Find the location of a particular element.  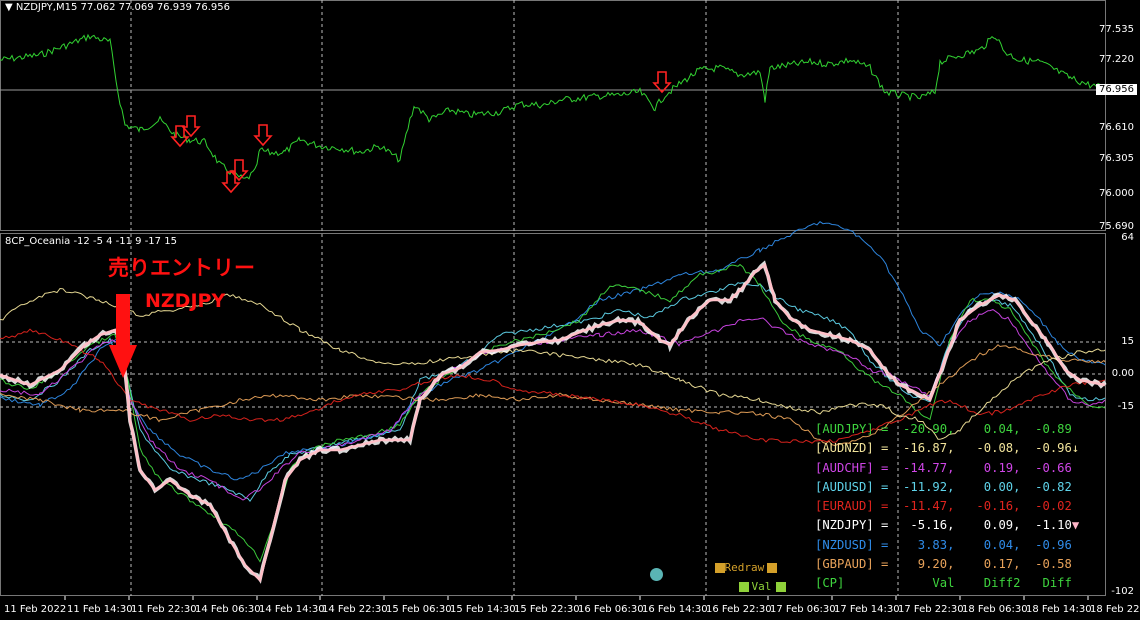

x-tick-label: 18 Feb 06:30 is located at coordinates (995, 609).